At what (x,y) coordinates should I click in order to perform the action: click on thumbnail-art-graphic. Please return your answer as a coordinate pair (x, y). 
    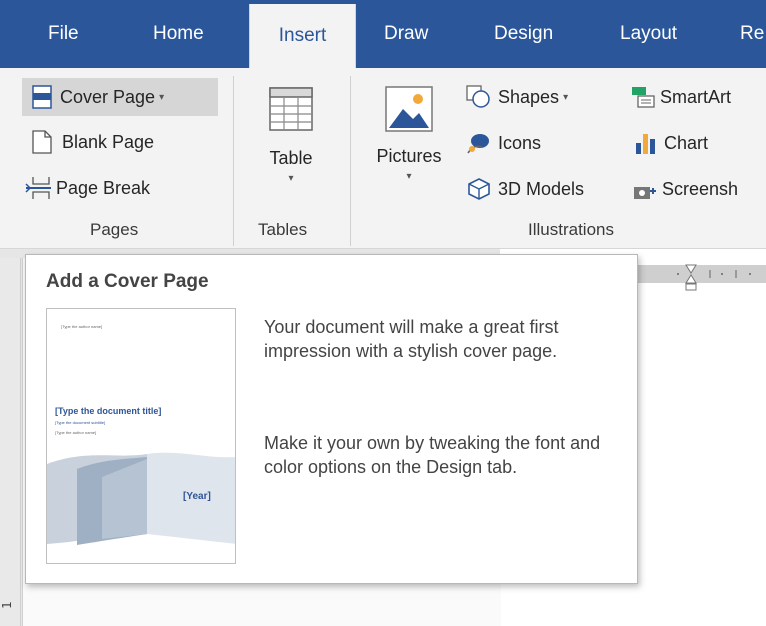
    Looking at the image, I should click on (141, 498).